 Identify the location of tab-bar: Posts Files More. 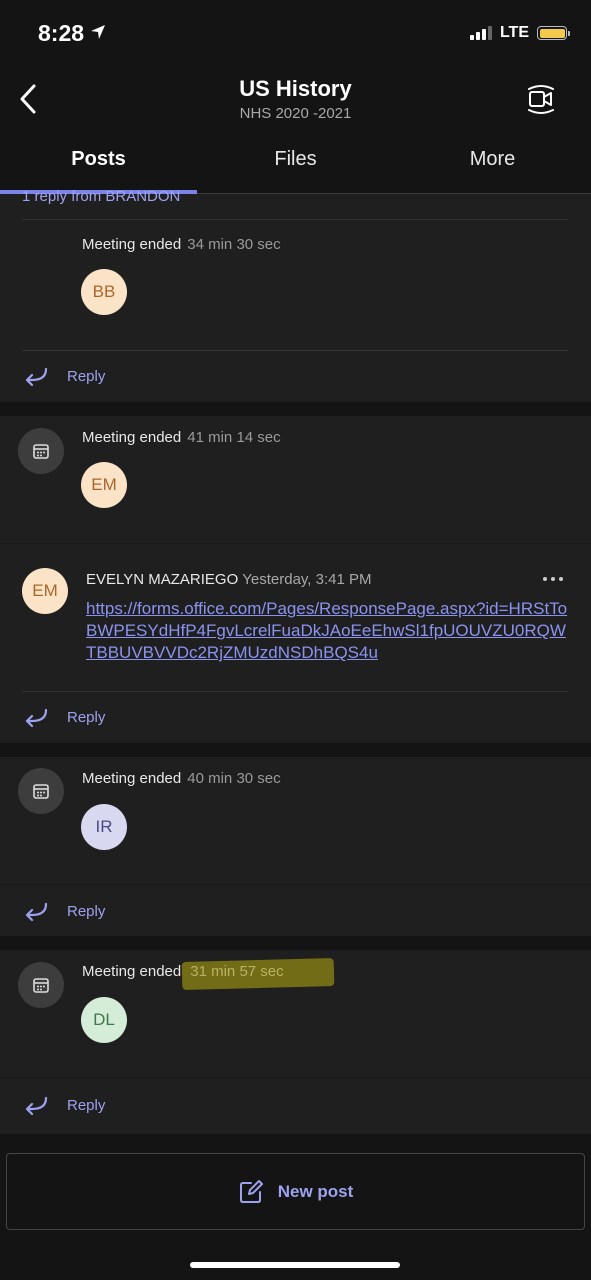
(295, 167).